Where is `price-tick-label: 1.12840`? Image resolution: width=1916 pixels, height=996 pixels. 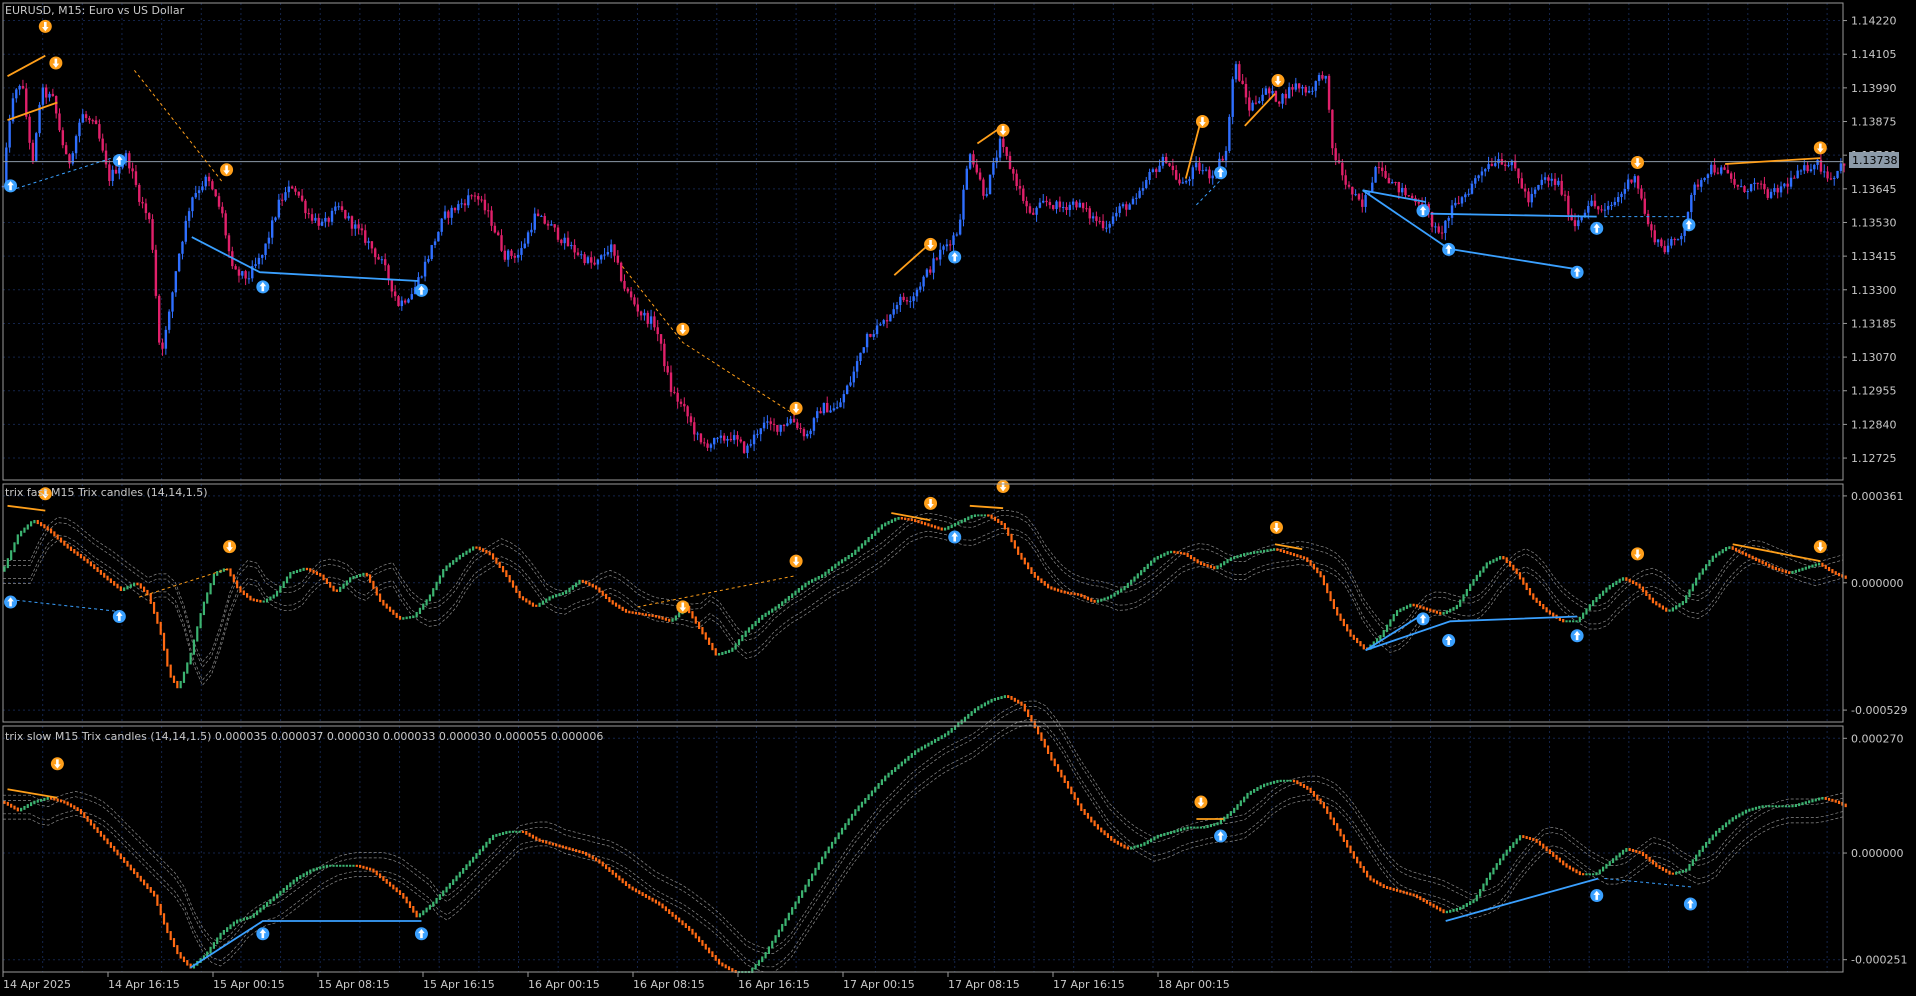
price-tick-label: 1.12840 is located at coordinates (1874, 424).